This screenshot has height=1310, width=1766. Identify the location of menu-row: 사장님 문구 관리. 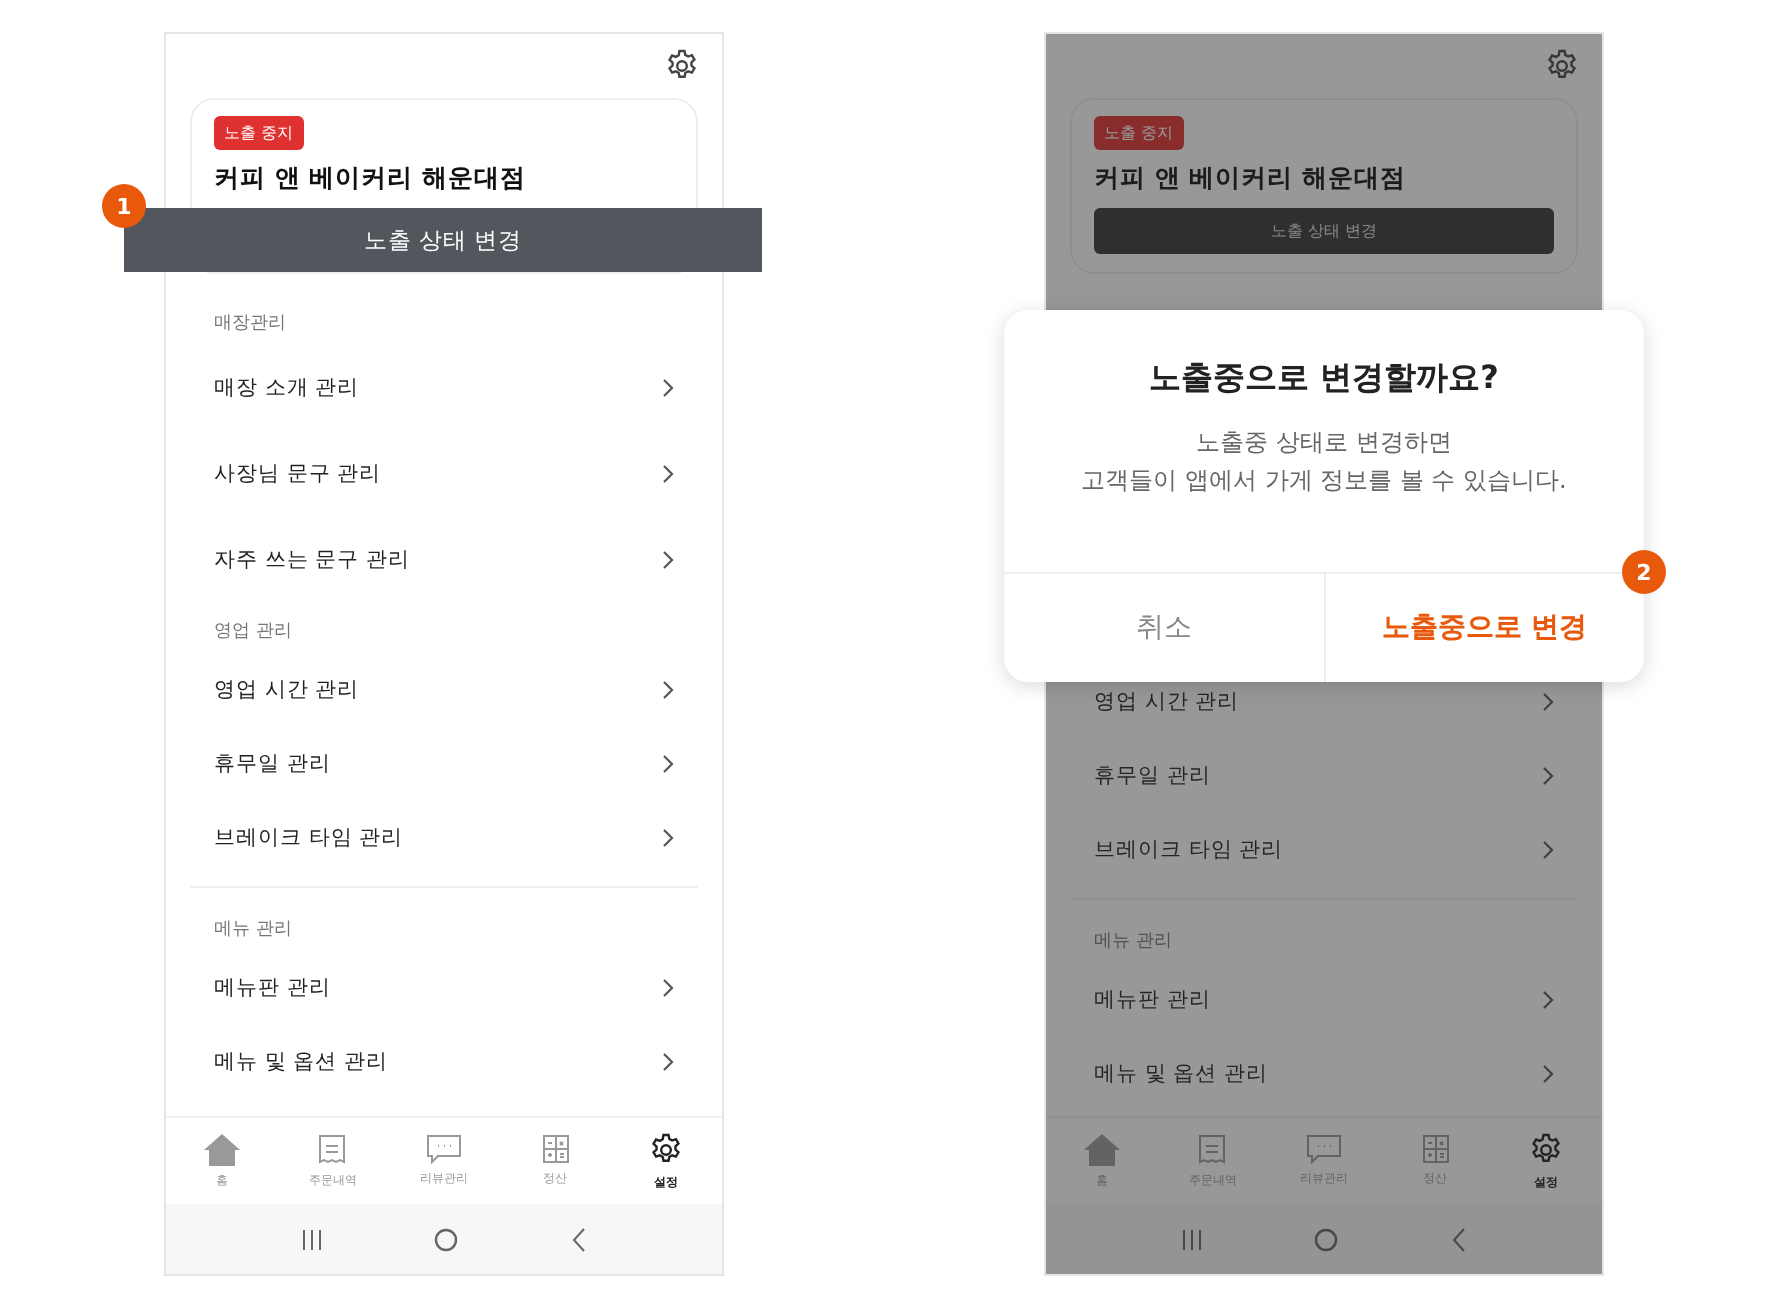
(444, 473).